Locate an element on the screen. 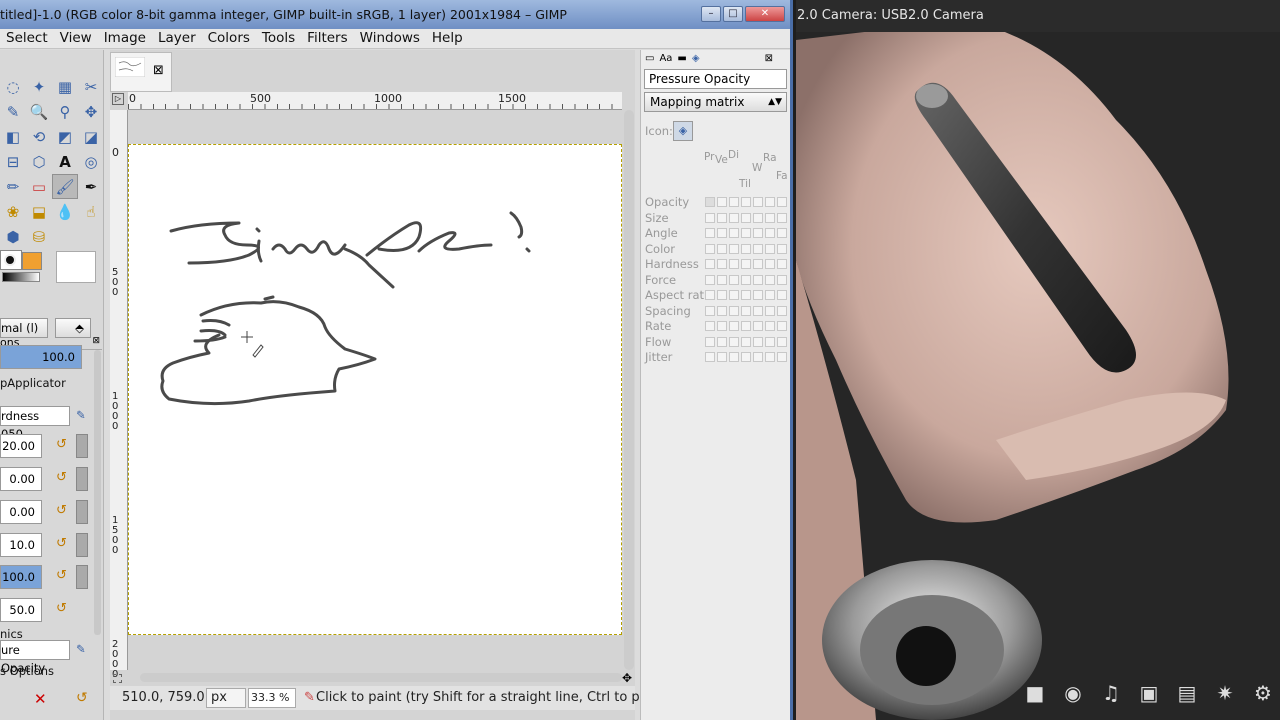  reset-force-icon: ↺ is located at coordinates (61, 608).